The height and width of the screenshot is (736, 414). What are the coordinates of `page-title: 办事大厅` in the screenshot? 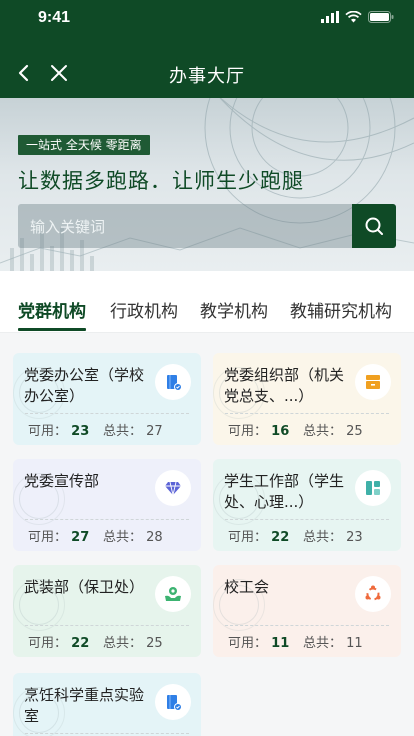 It's located at (207, 76).